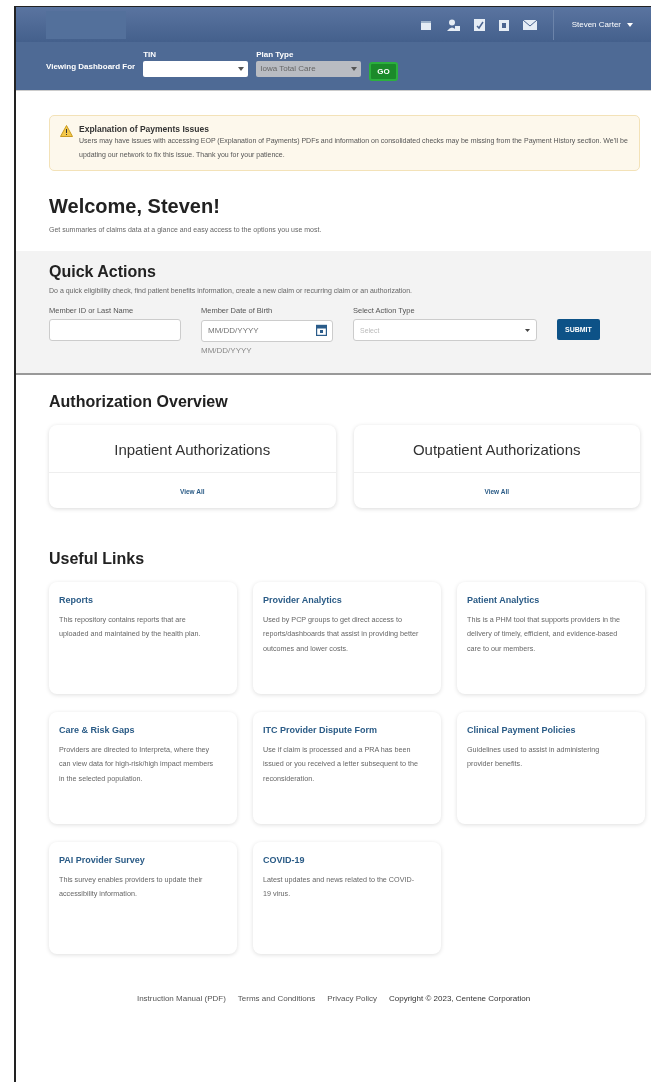 The height and width of the screenshot is (1082, 651). What do you see at coordinates (144, 129) in the screenshot?
I see `notice-title: Explanation of Payments Issues` at bounding box center [144, 129].